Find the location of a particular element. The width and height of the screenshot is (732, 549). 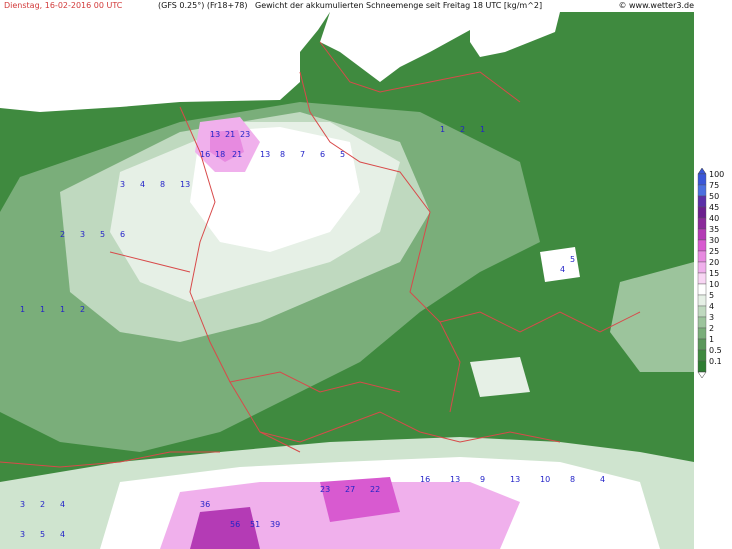

snow-patch-mid is located at coordinates (500, 377).